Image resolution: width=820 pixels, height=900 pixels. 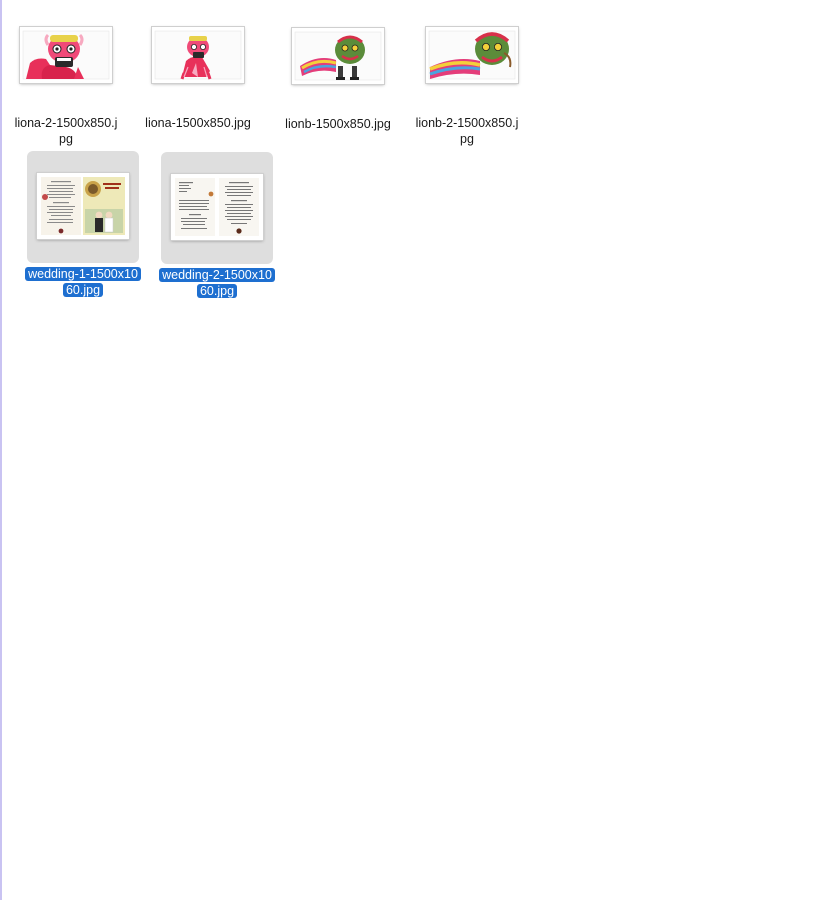 I want to click on file-name-label: lionb-1500x850.jpg, so click(x=338, y=124).